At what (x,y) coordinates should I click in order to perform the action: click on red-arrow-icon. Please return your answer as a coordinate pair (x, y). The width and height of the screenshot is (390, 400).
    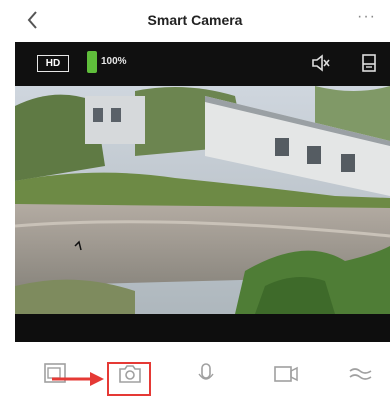
    Looking at the image, I should click on (78, 379).